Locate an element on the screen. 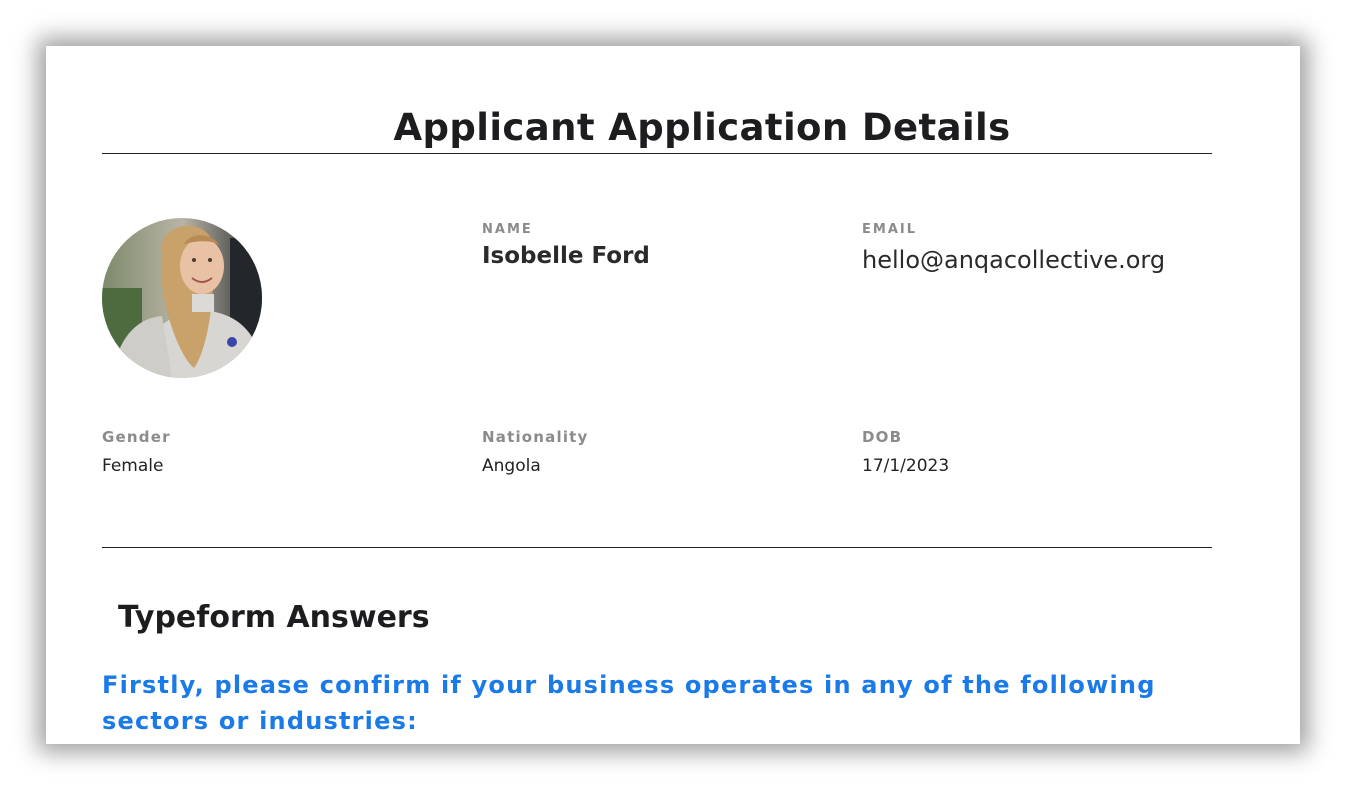 Image resolution: width=1346 pixels, height=790 pixels. top-divider is located at coordinates (657, 153).